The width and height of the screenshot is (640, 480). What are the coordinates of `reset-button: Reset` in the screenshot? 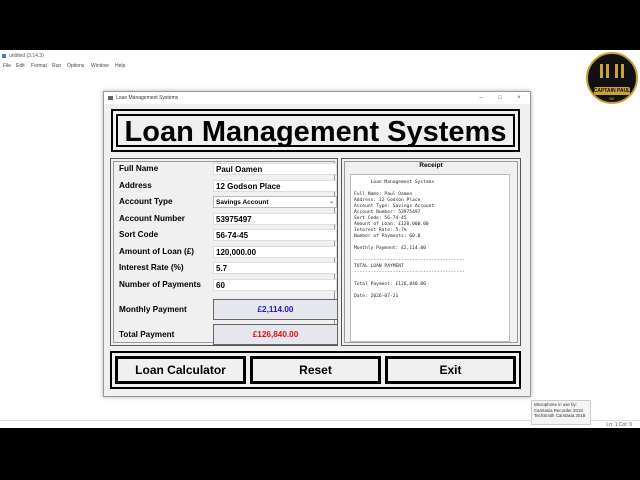 It's located at (315, 370).